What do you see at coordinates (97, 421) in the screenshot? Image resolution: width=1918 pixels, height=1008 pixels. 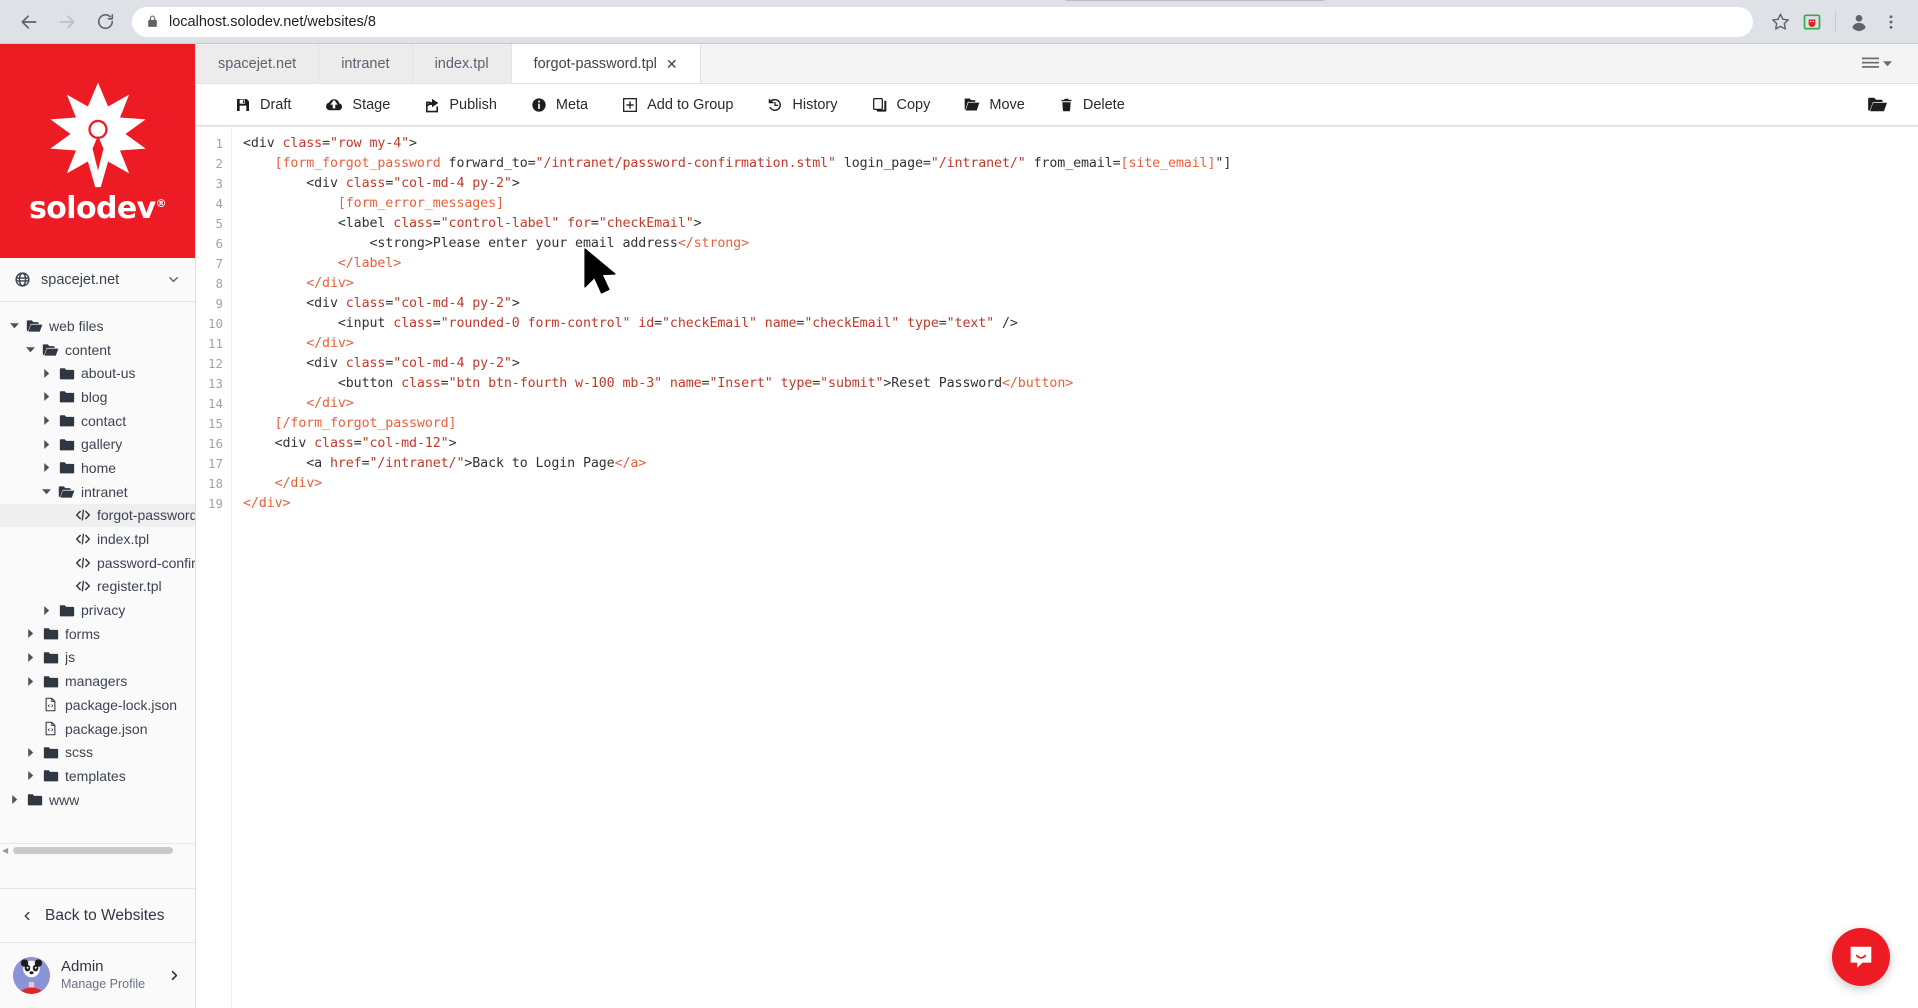 I see `tree-item-contact: contact` at bounding box center [97, 421].